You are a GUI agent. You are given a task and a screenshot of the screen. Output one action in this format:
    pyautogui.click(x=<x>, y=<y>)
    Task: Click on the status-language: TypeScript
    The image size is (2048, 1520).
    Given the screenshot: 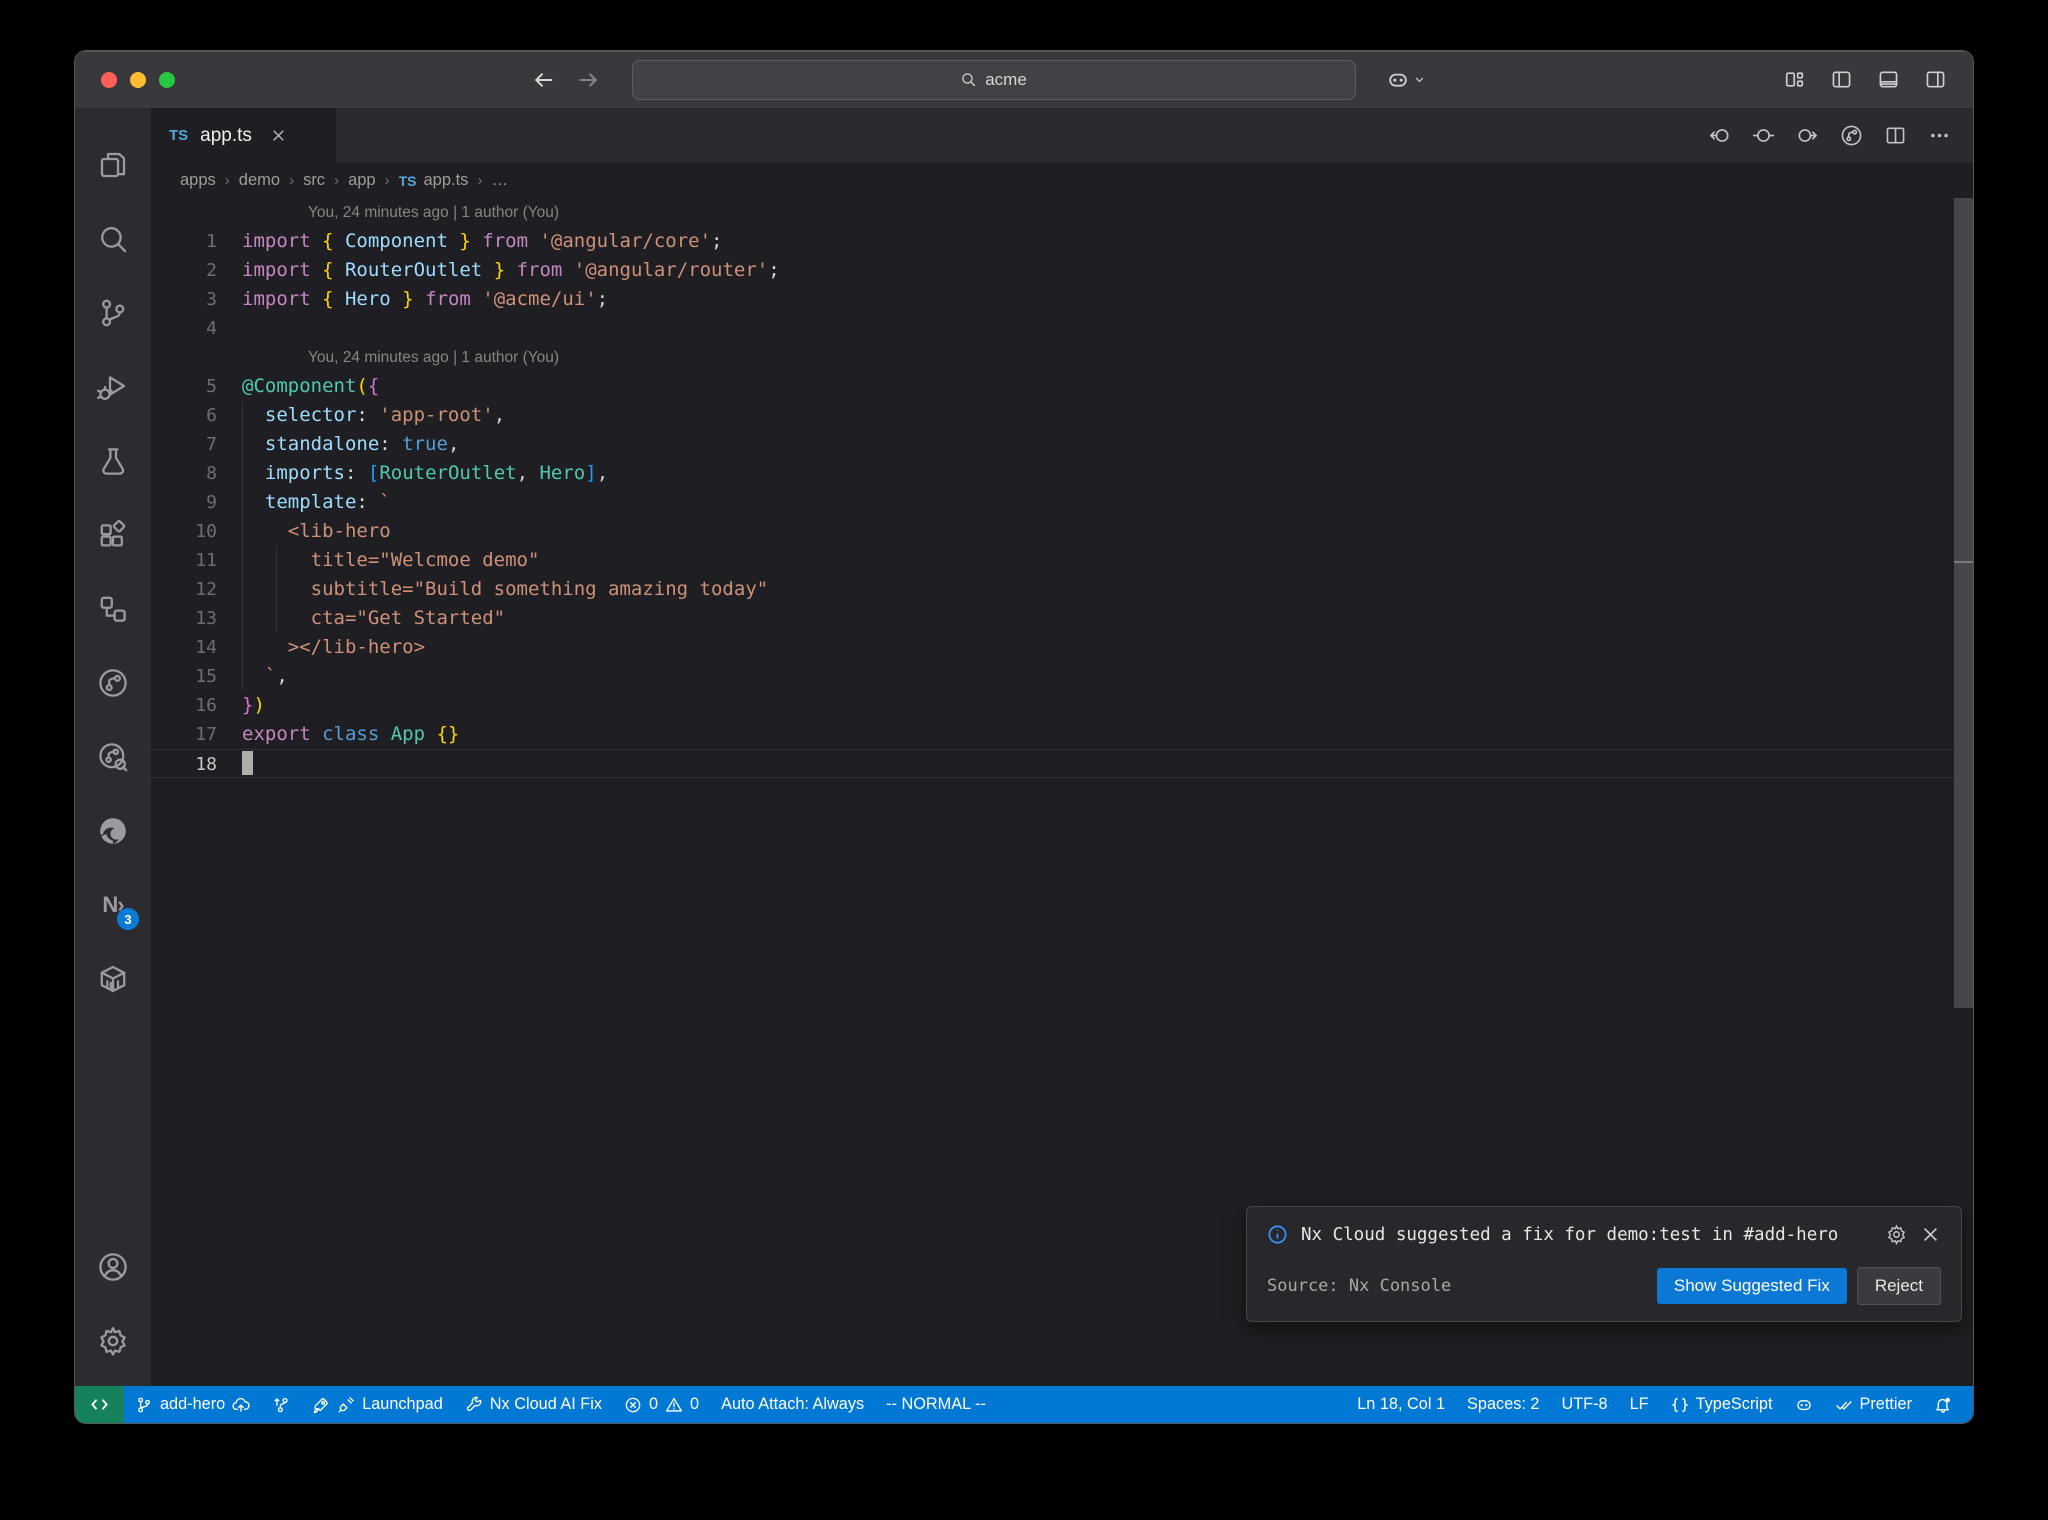 What is the action you would take?
    pyautogui.click(x=1722, y=1404)
    